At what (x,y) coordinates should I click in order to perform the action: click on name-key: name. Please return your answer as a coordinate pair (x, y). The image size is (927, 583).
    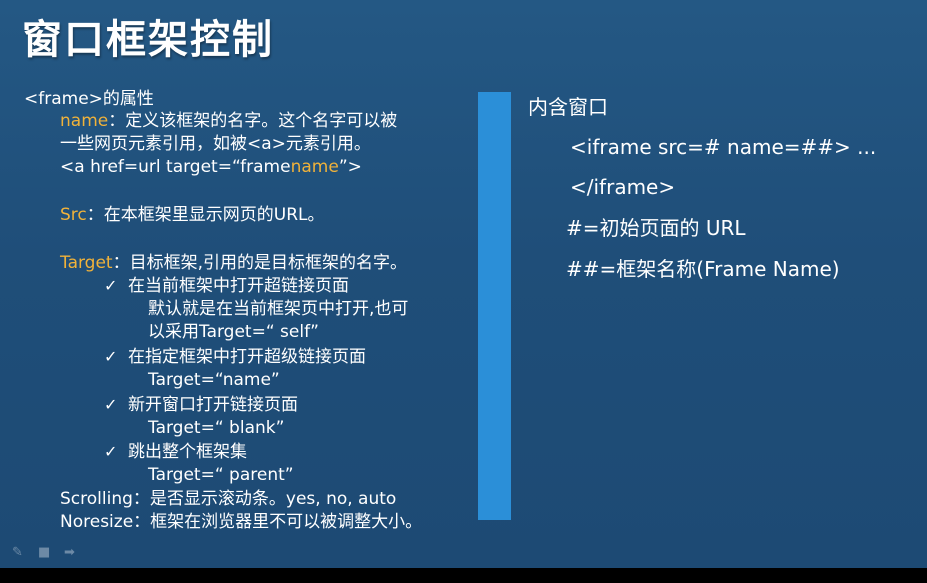
    Looking at the image, I should click on (84, 121).